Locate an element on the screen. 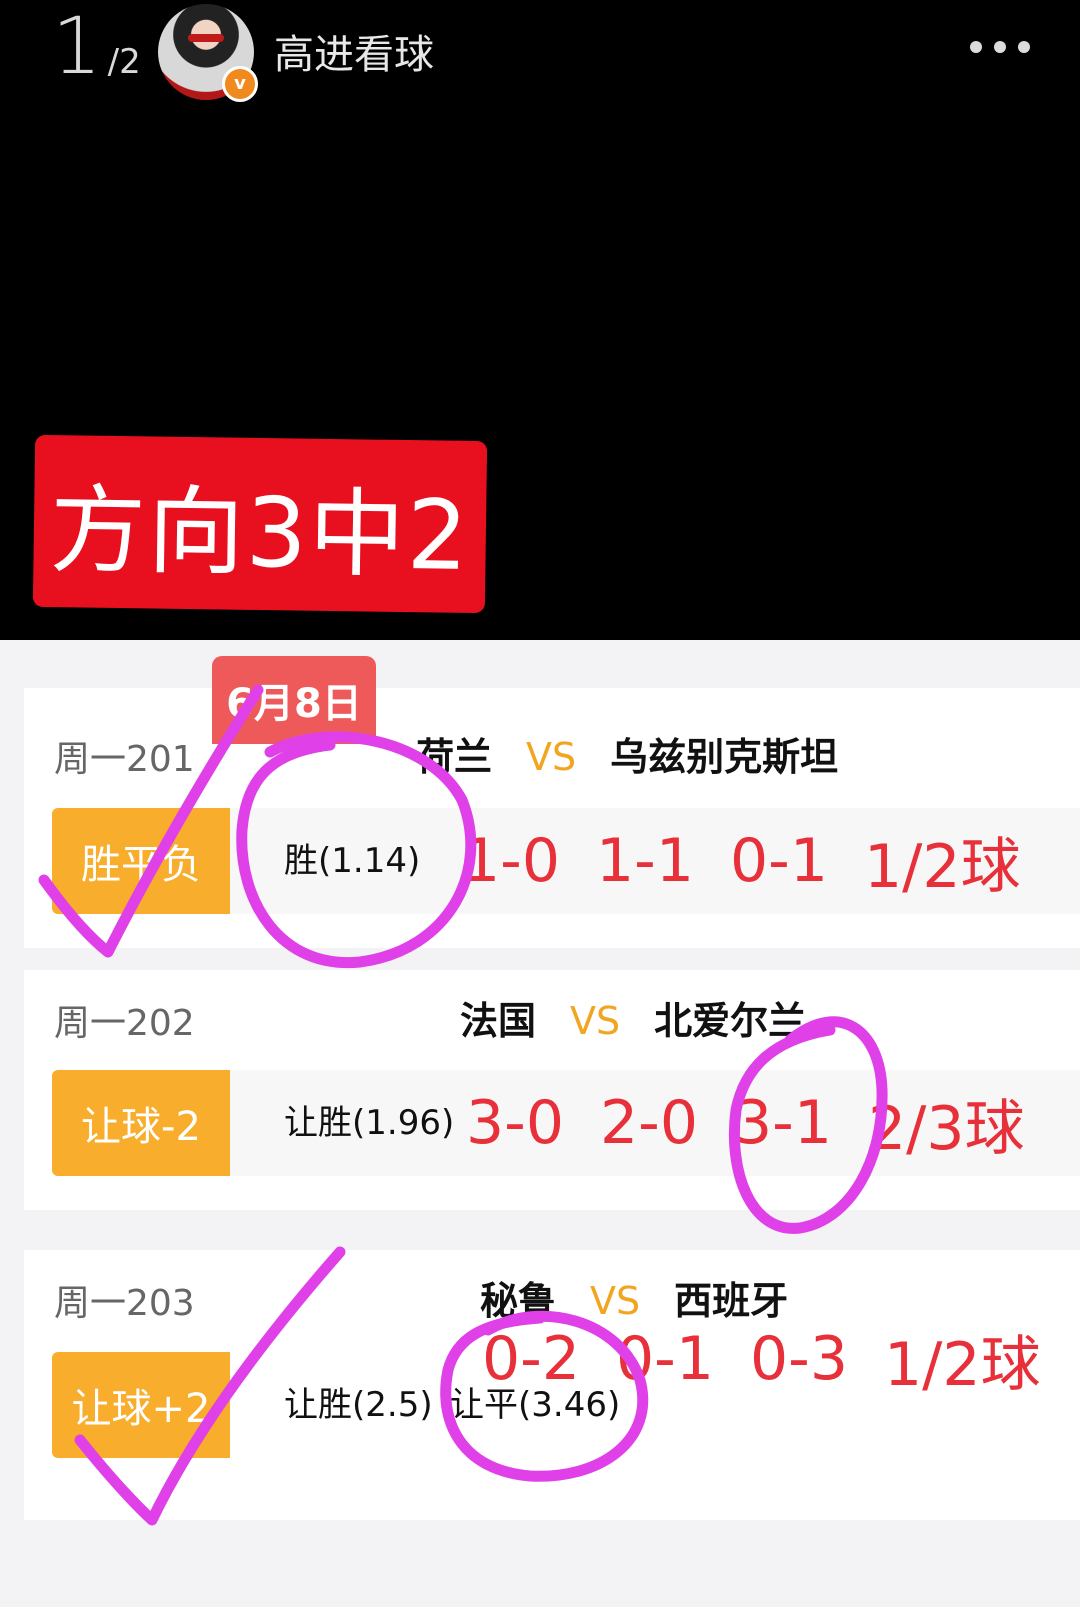 Image resolution: width=1080 pixels, height=1607 pixels. odds-option: 让胜(1.96) is located at coordinates (369, 1123).